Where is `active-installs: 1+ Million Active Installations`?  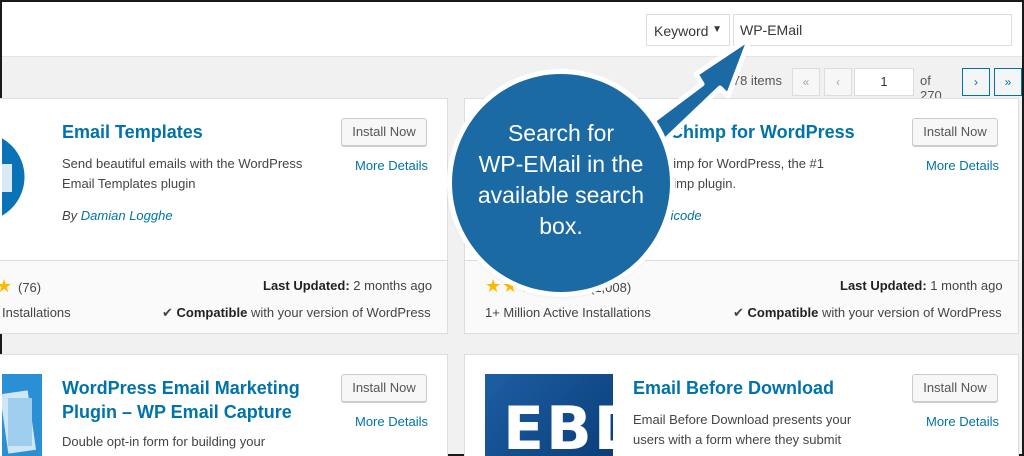
active-installs: 1+ Million Active Installations is located at coordinates (568, 312).